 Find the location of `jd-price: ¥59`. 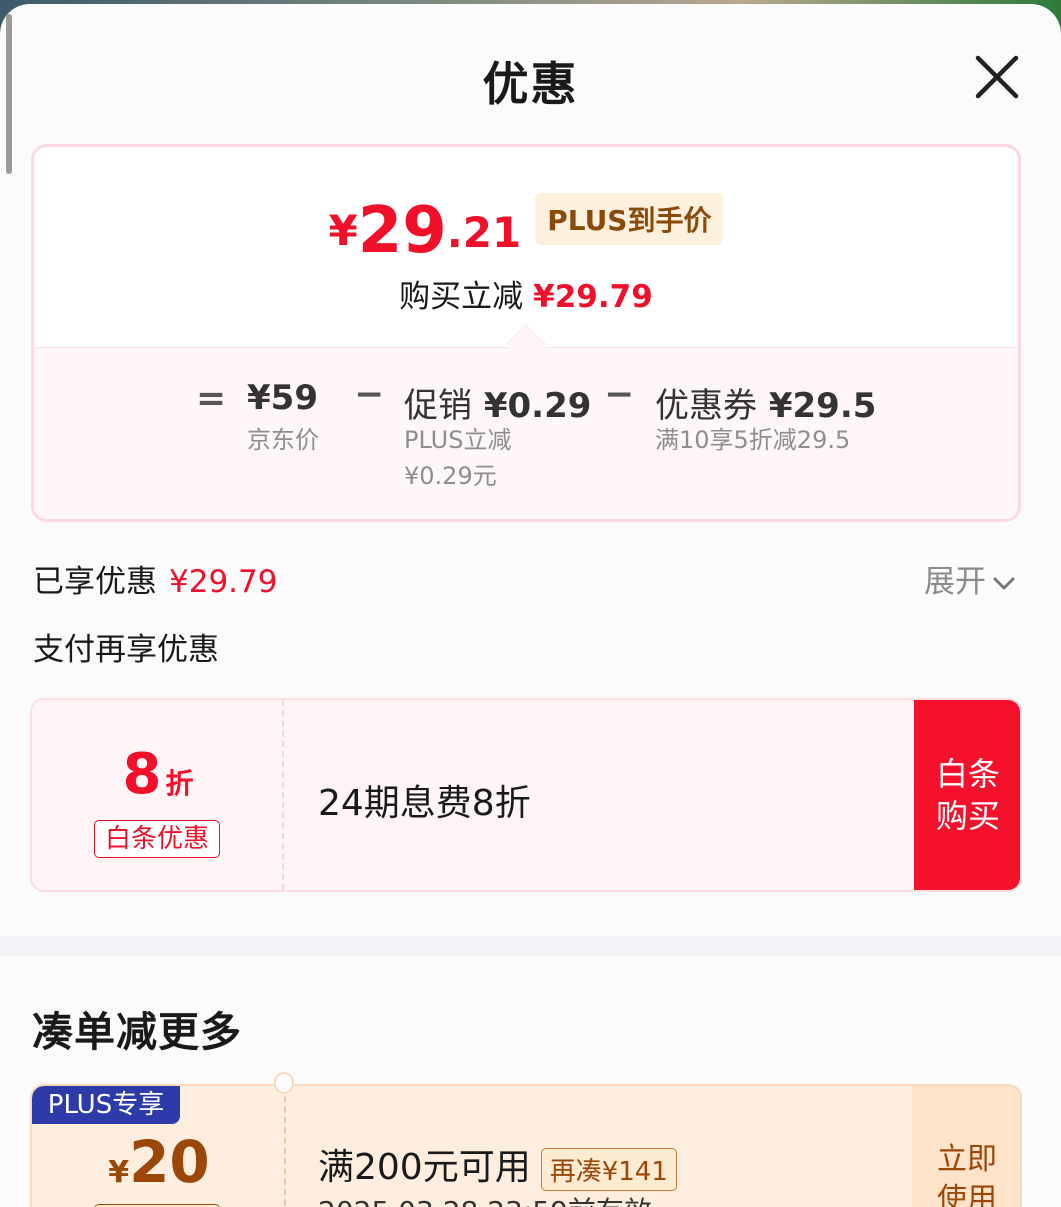

jd-price: ¥59 is located at coordinates (282, 398).